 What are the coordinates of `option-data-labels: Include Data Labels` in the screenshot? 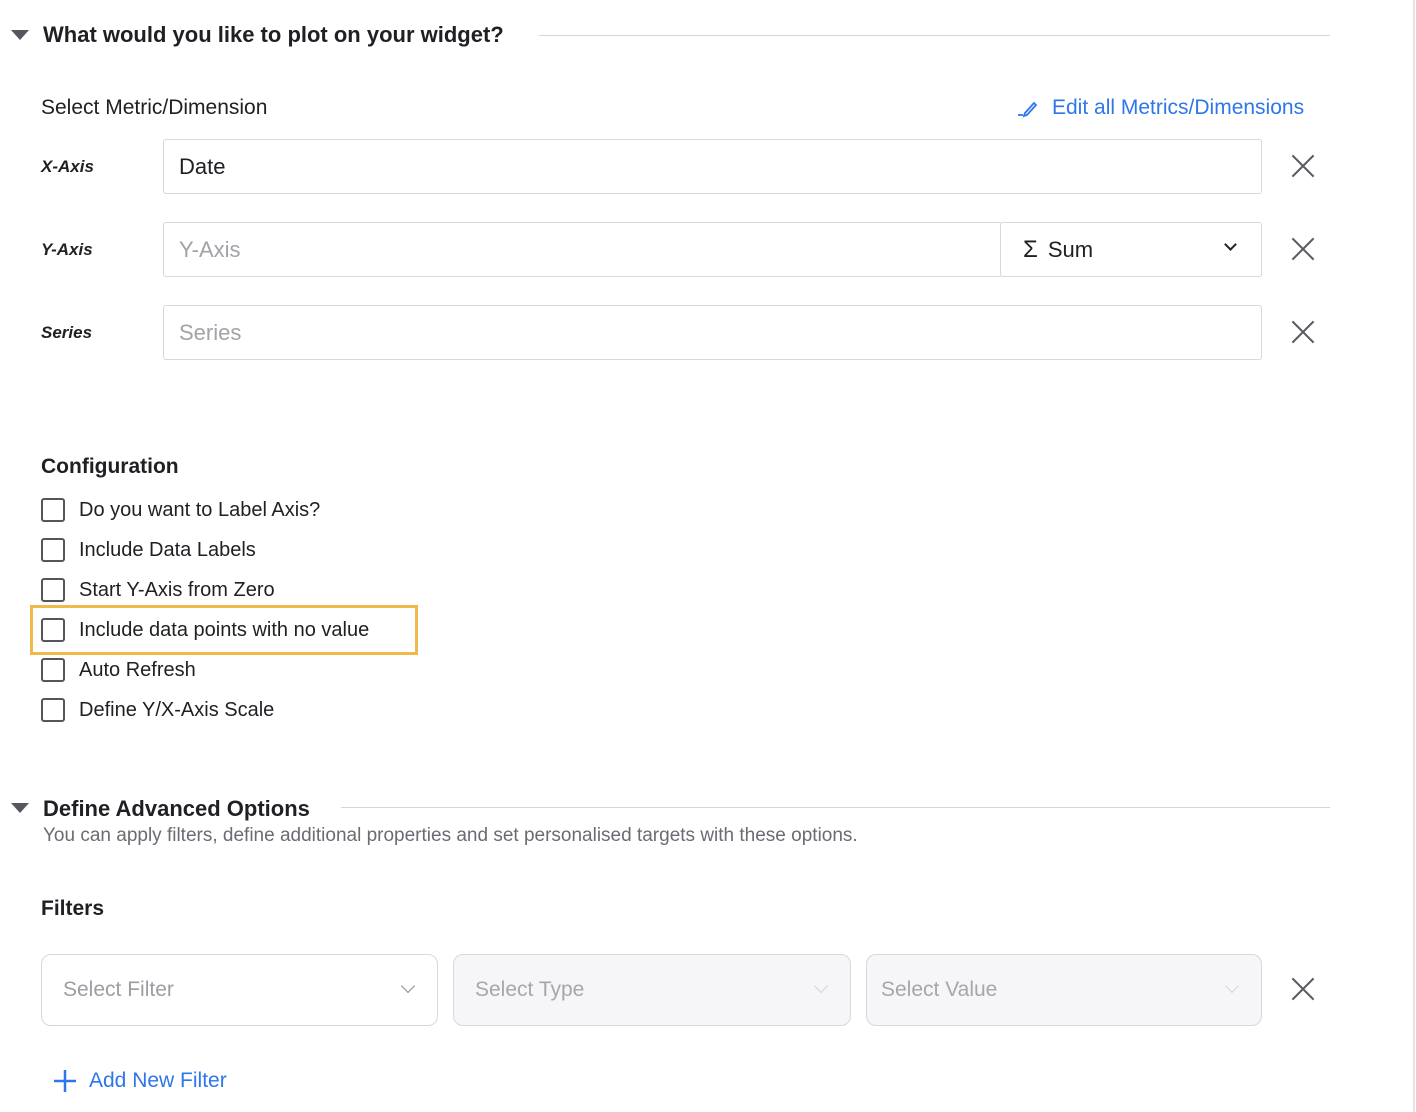 It's located at (148, 550).